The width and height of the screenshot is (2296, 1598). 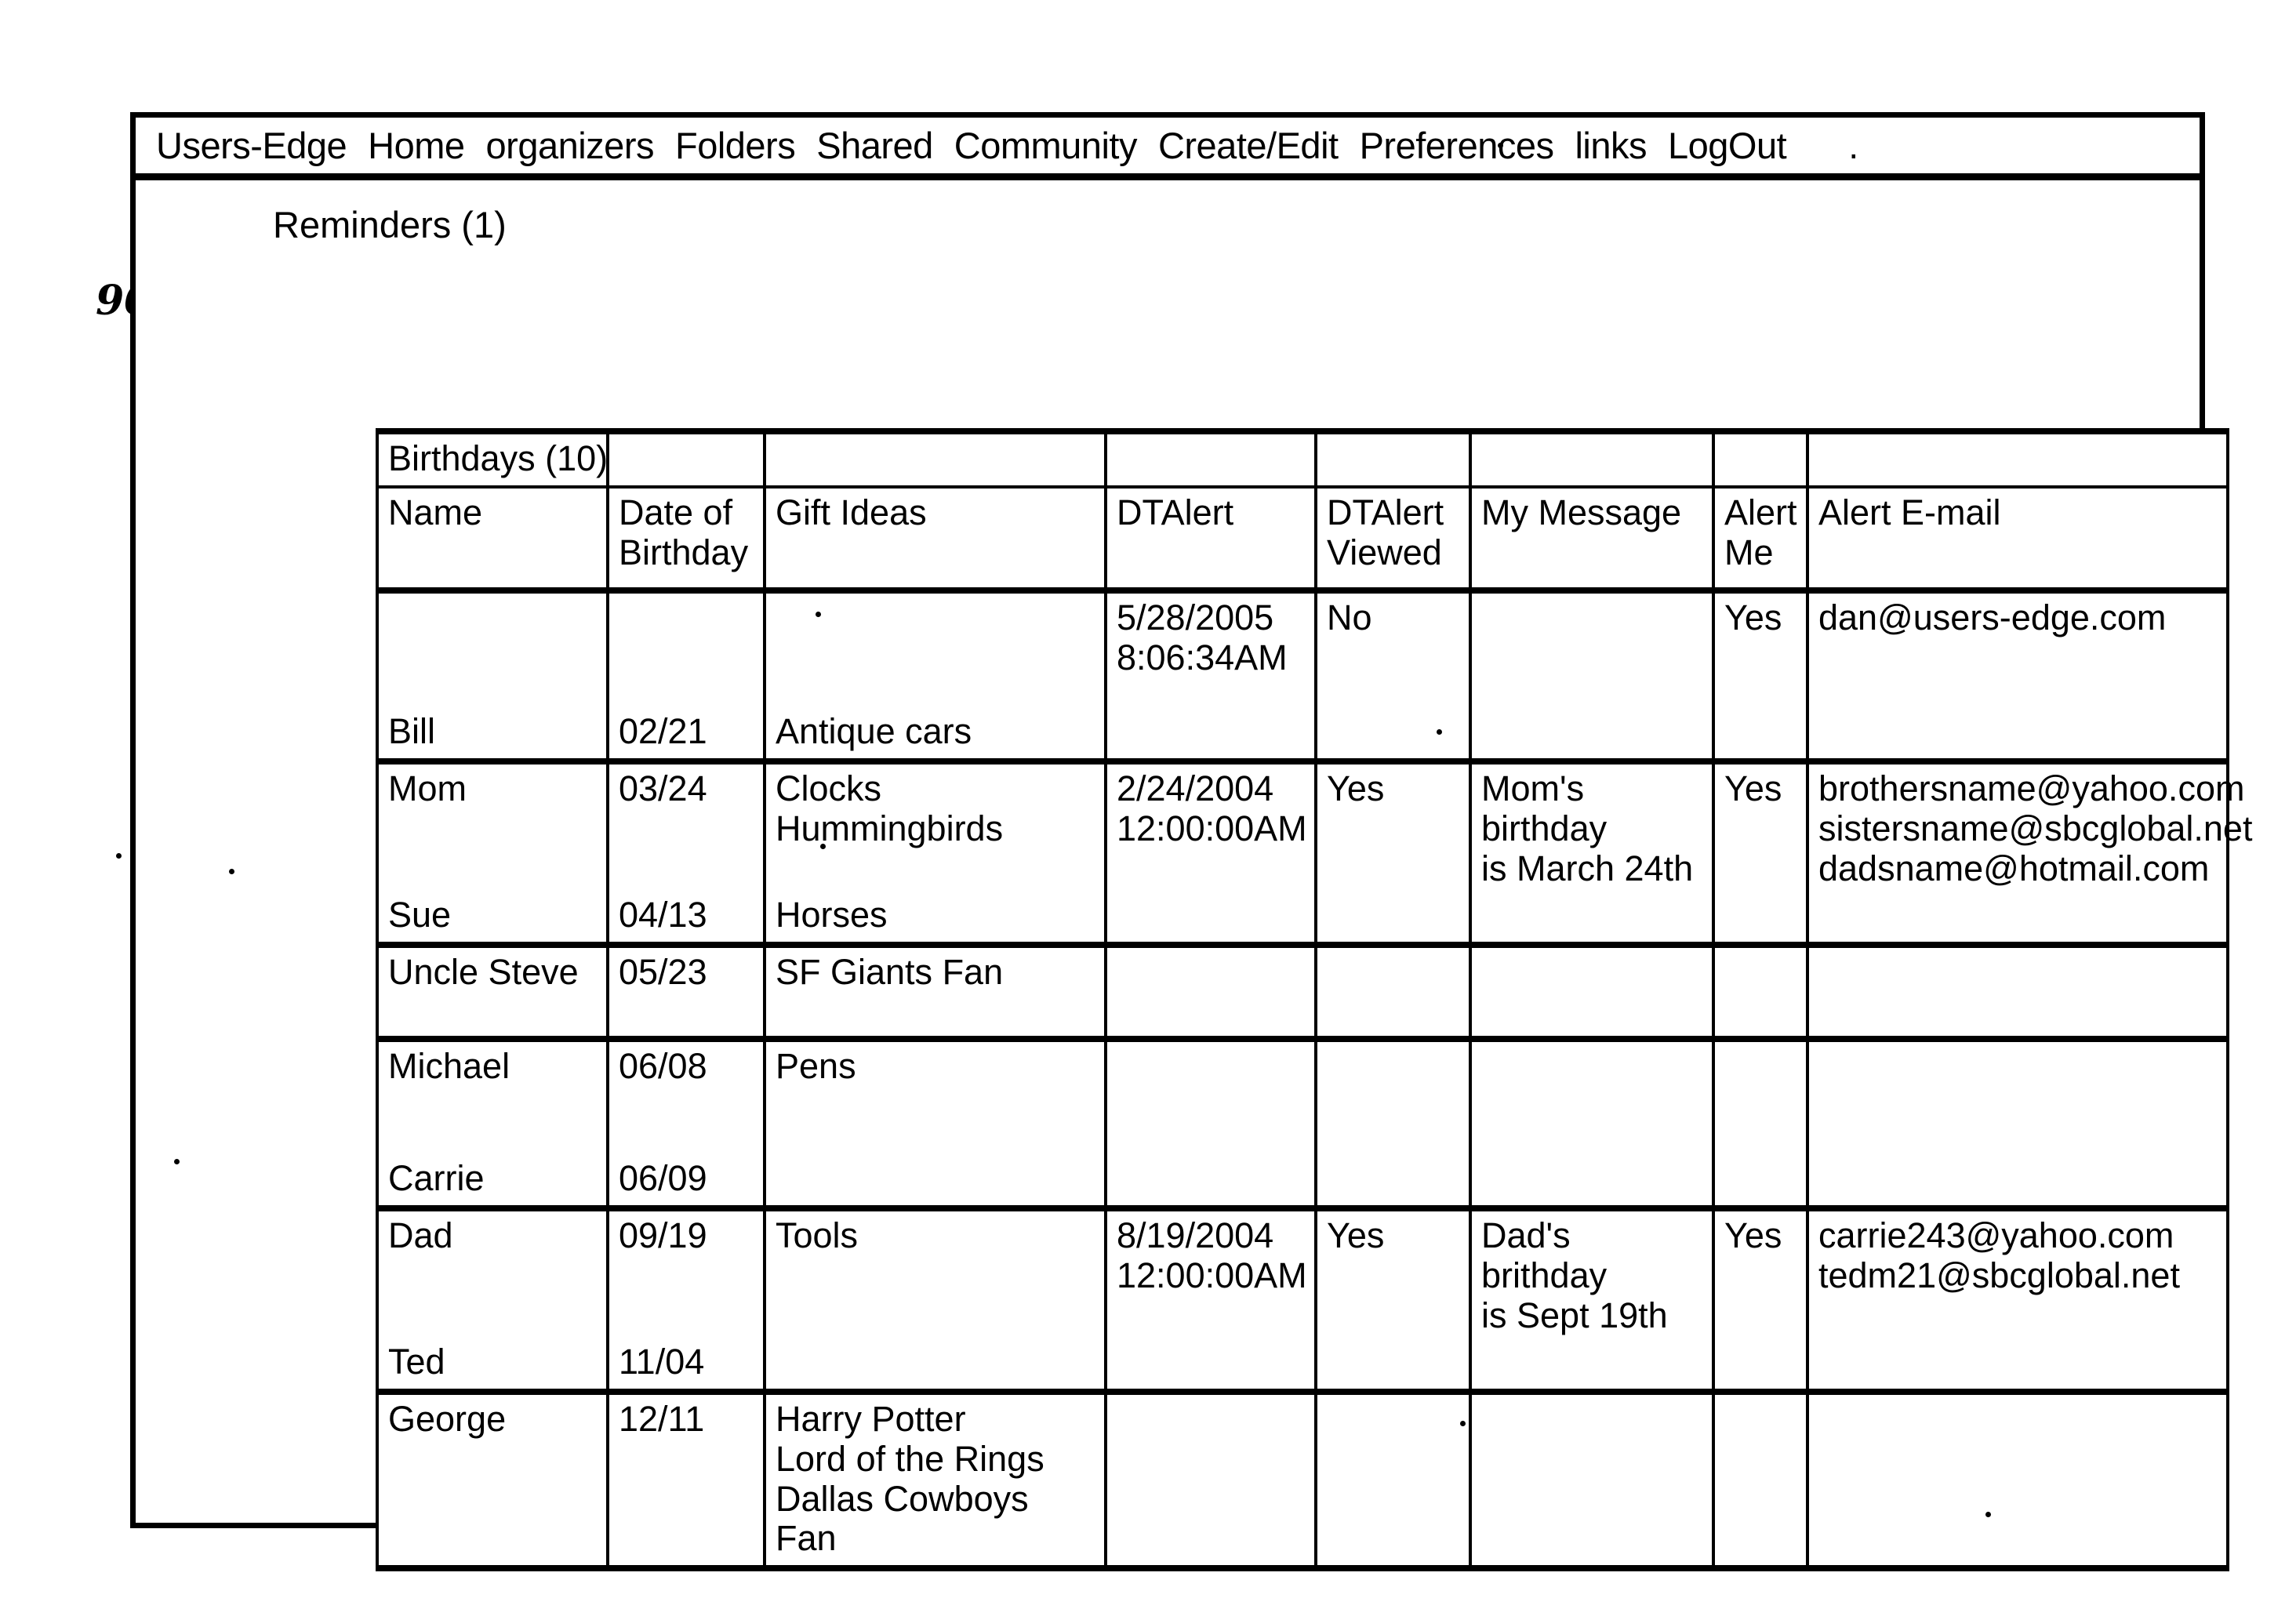 What do you see at coordinates (735, 146) in the screenshot?
I see `nav-item-folders: Folders` at bounding box center [735, 146].